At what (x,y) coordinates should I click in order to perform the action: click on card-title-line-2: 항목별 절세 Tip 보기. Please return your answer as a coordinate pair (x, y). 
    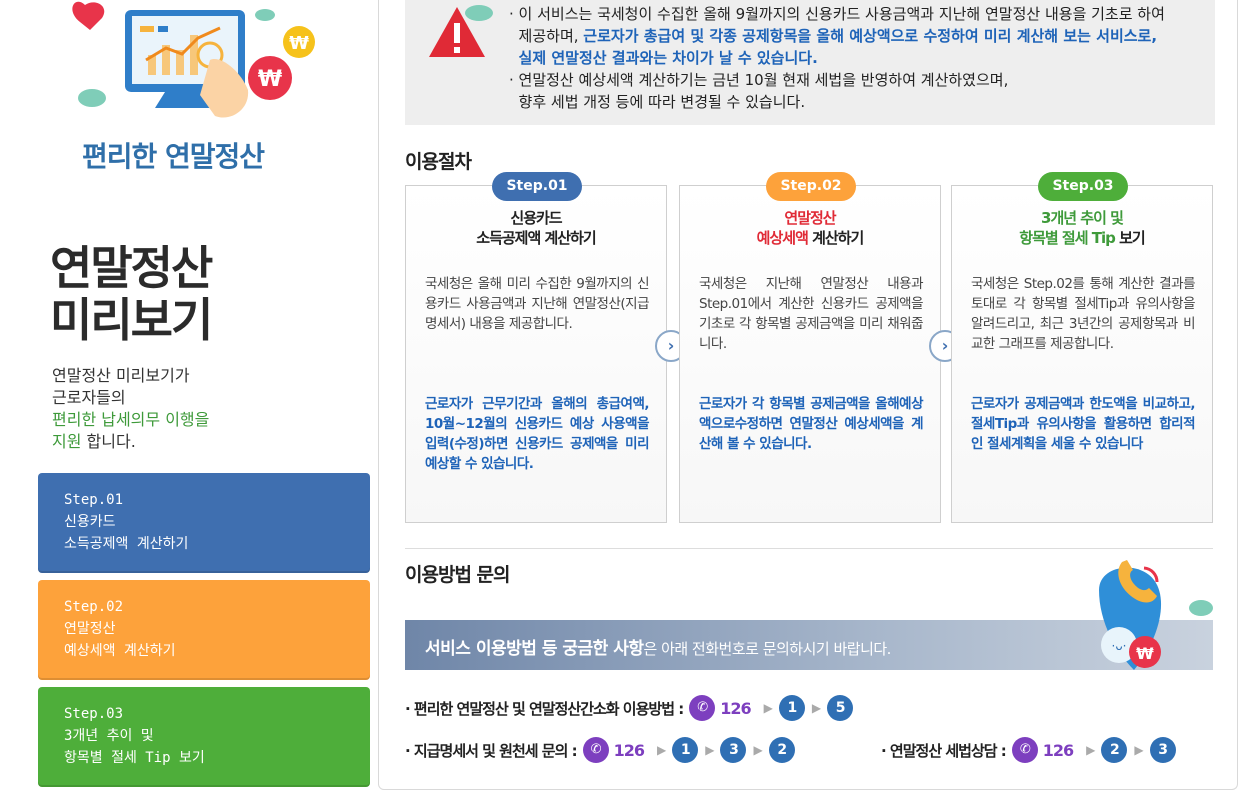
    Looking at the image, I should click on (1082, 238).